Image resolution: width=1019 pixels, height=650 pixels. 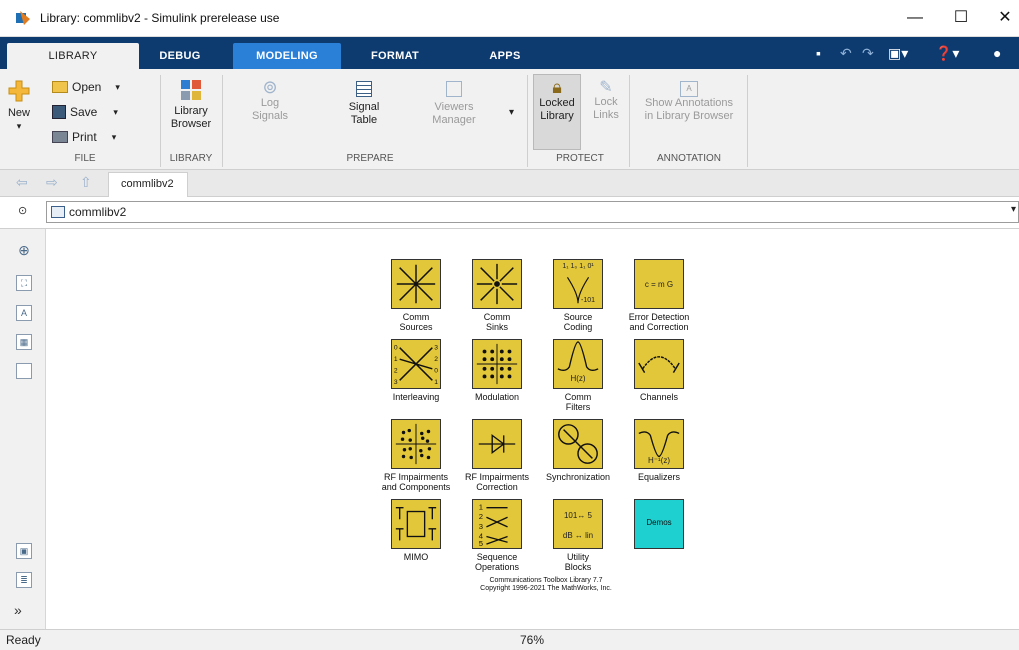 What do you see at coordinates (22, 182) in the screenshot?
I see `back-arrow-icon: ⇦` at bounding box center [22, 182].